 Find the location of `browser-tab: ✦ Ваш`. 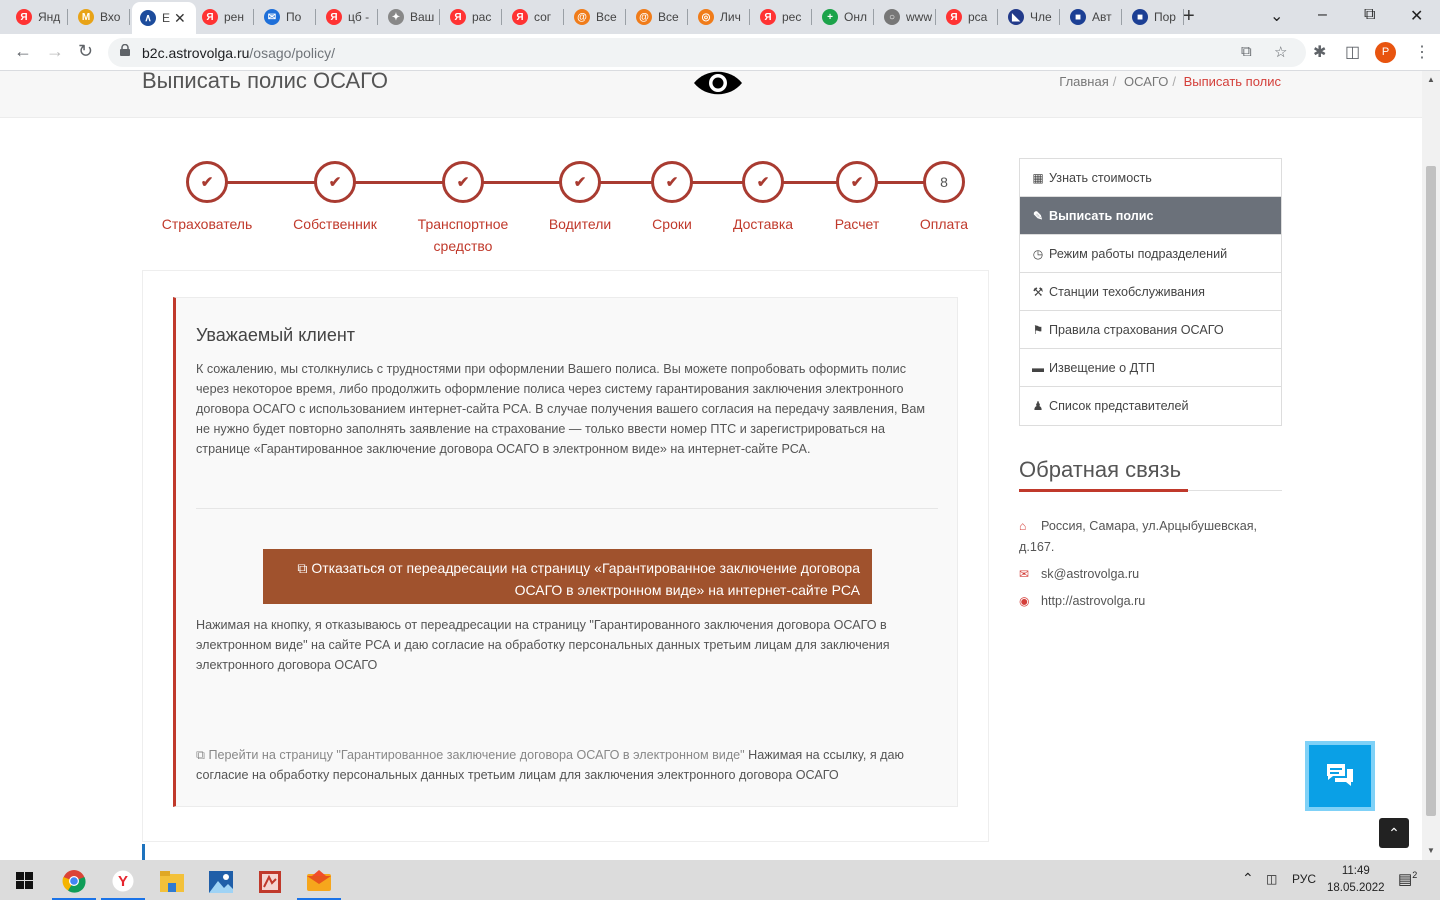

browser-tab: ✦ Ваш is located at coordinates (410, 17).